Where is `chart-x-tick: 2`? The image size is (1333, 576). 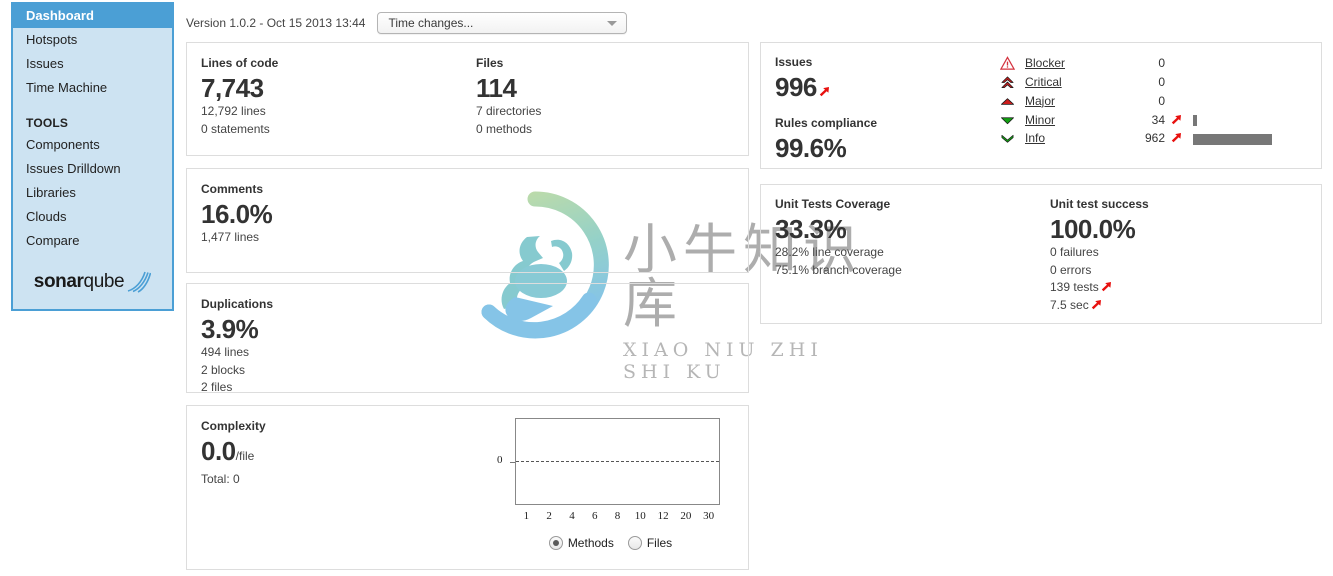 chart-x-tick: 2 is located at coordinates (549, 516).